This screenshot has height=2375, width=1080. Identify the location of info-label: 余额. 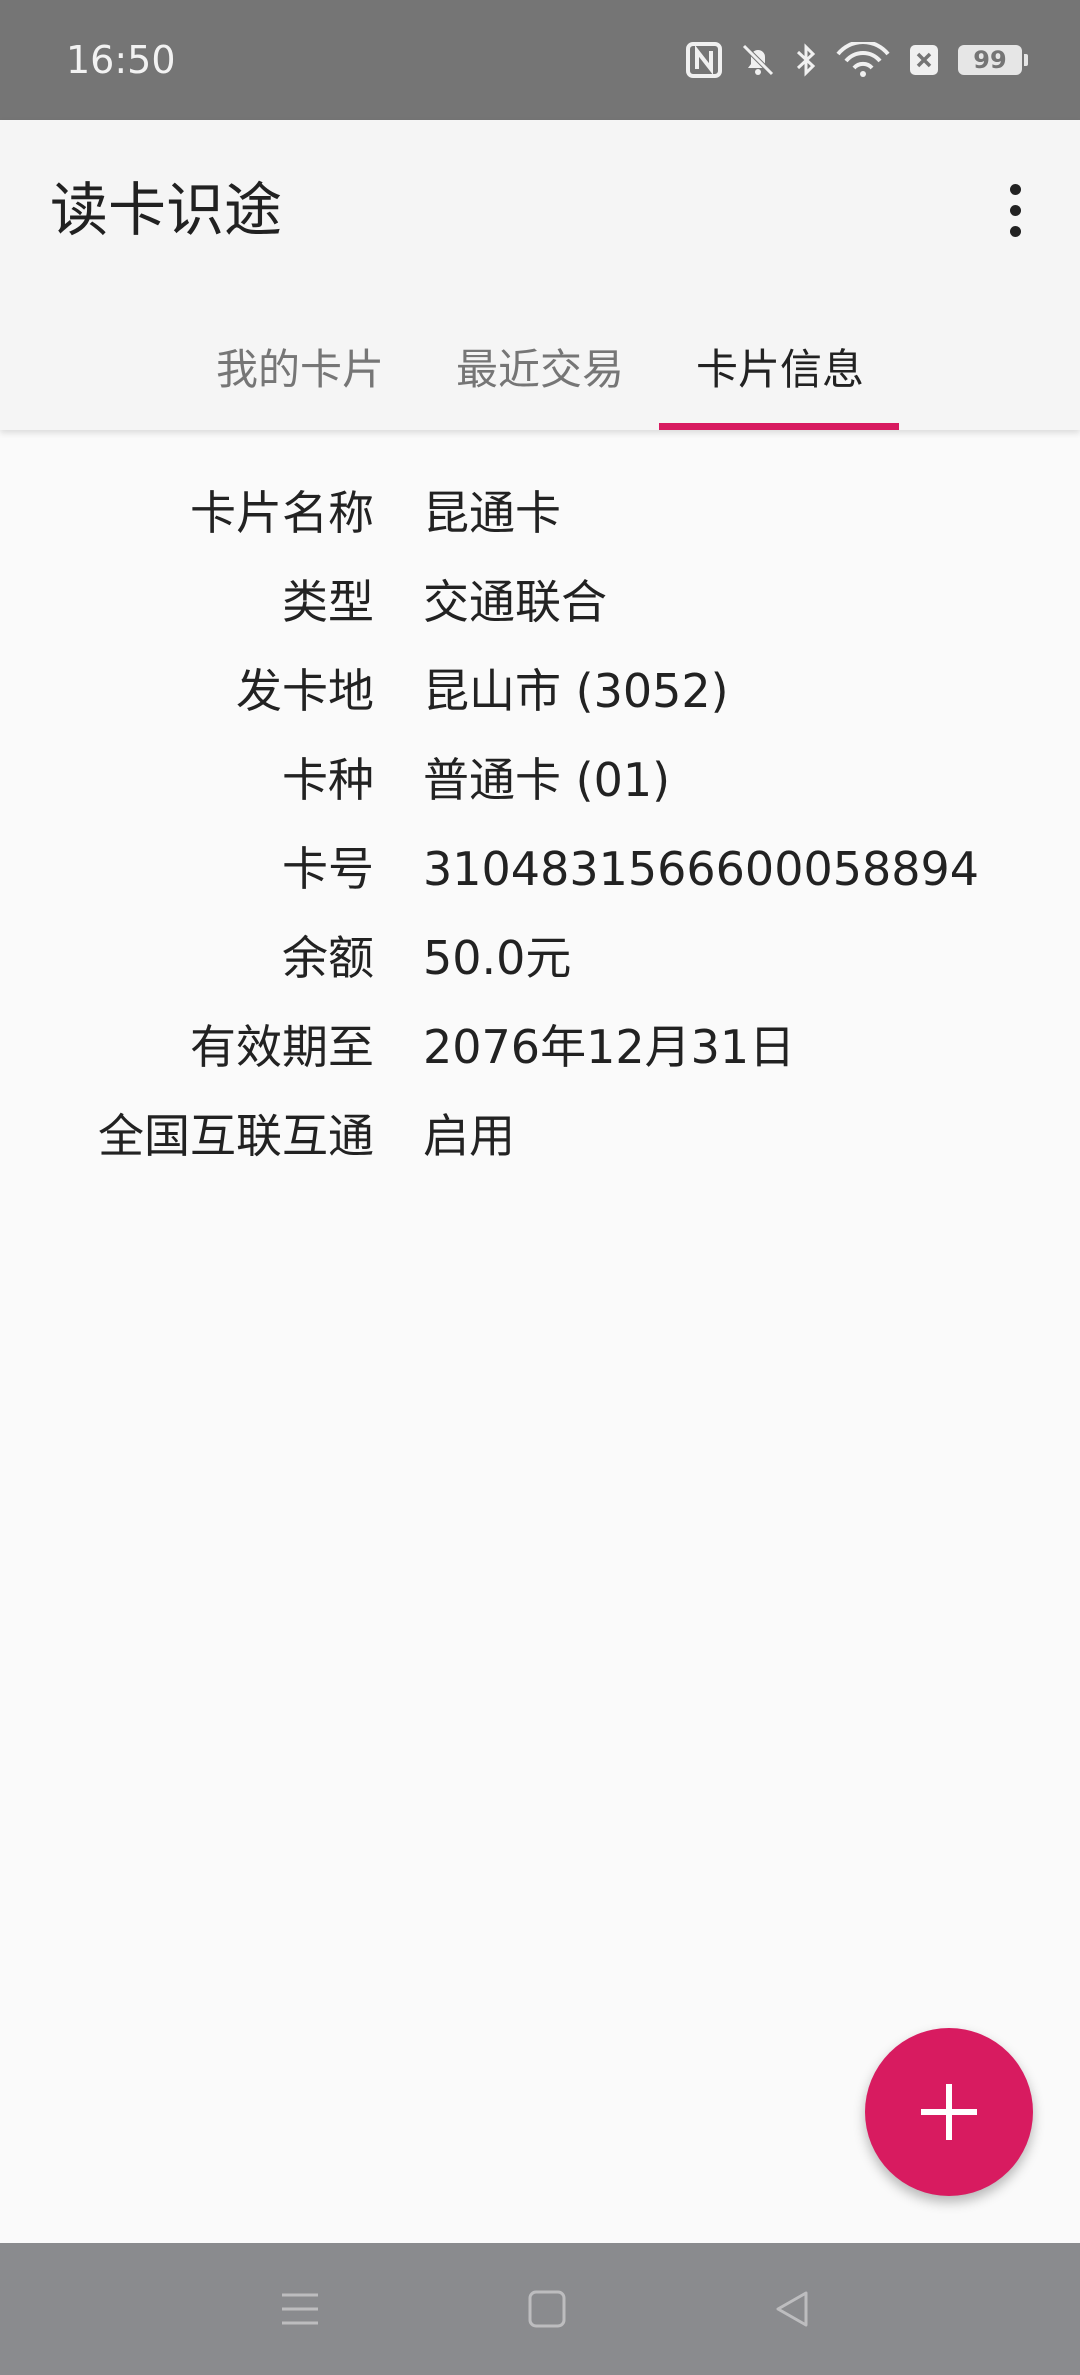
(328, 958).